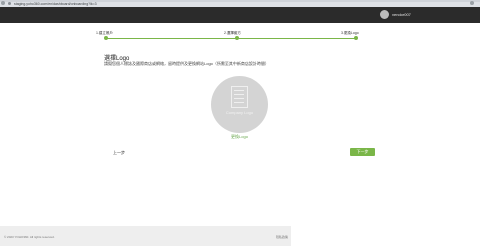 This screenshot has width=480, height=246. Describe the element at coordinates (356, 38) in the screenshot. I see `step-3-dot` at that location.